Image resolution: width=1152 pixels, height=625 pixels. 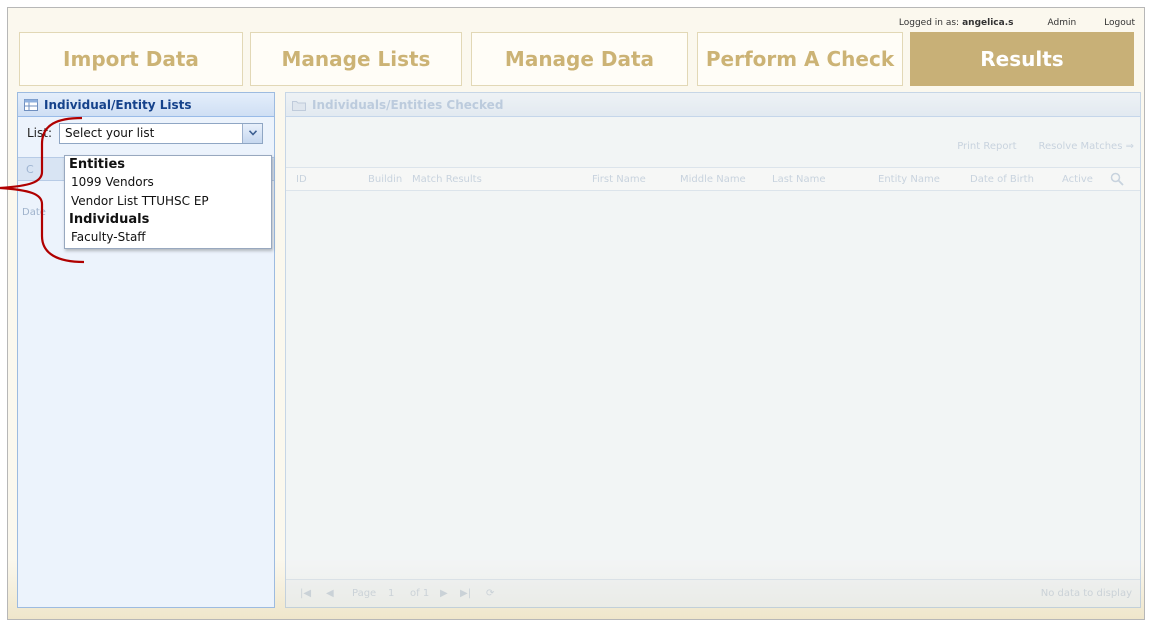 I want to click on refresh-icon: ⟳, so click(x=490, y=593).